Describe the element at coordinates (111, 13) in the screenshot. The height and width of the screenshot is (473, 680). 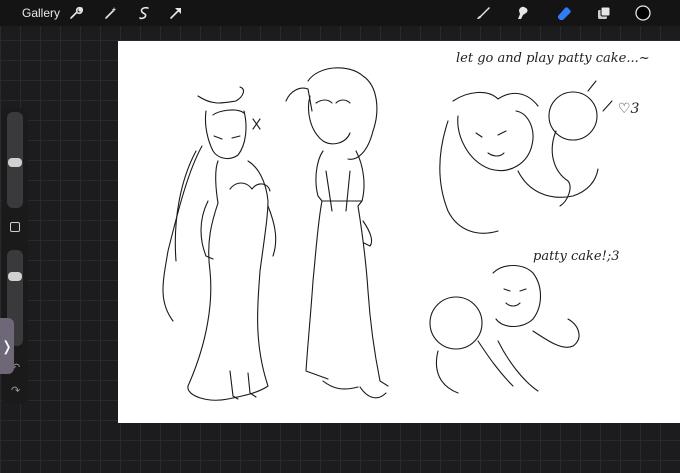
I see `magic-wand-icon` at that location.